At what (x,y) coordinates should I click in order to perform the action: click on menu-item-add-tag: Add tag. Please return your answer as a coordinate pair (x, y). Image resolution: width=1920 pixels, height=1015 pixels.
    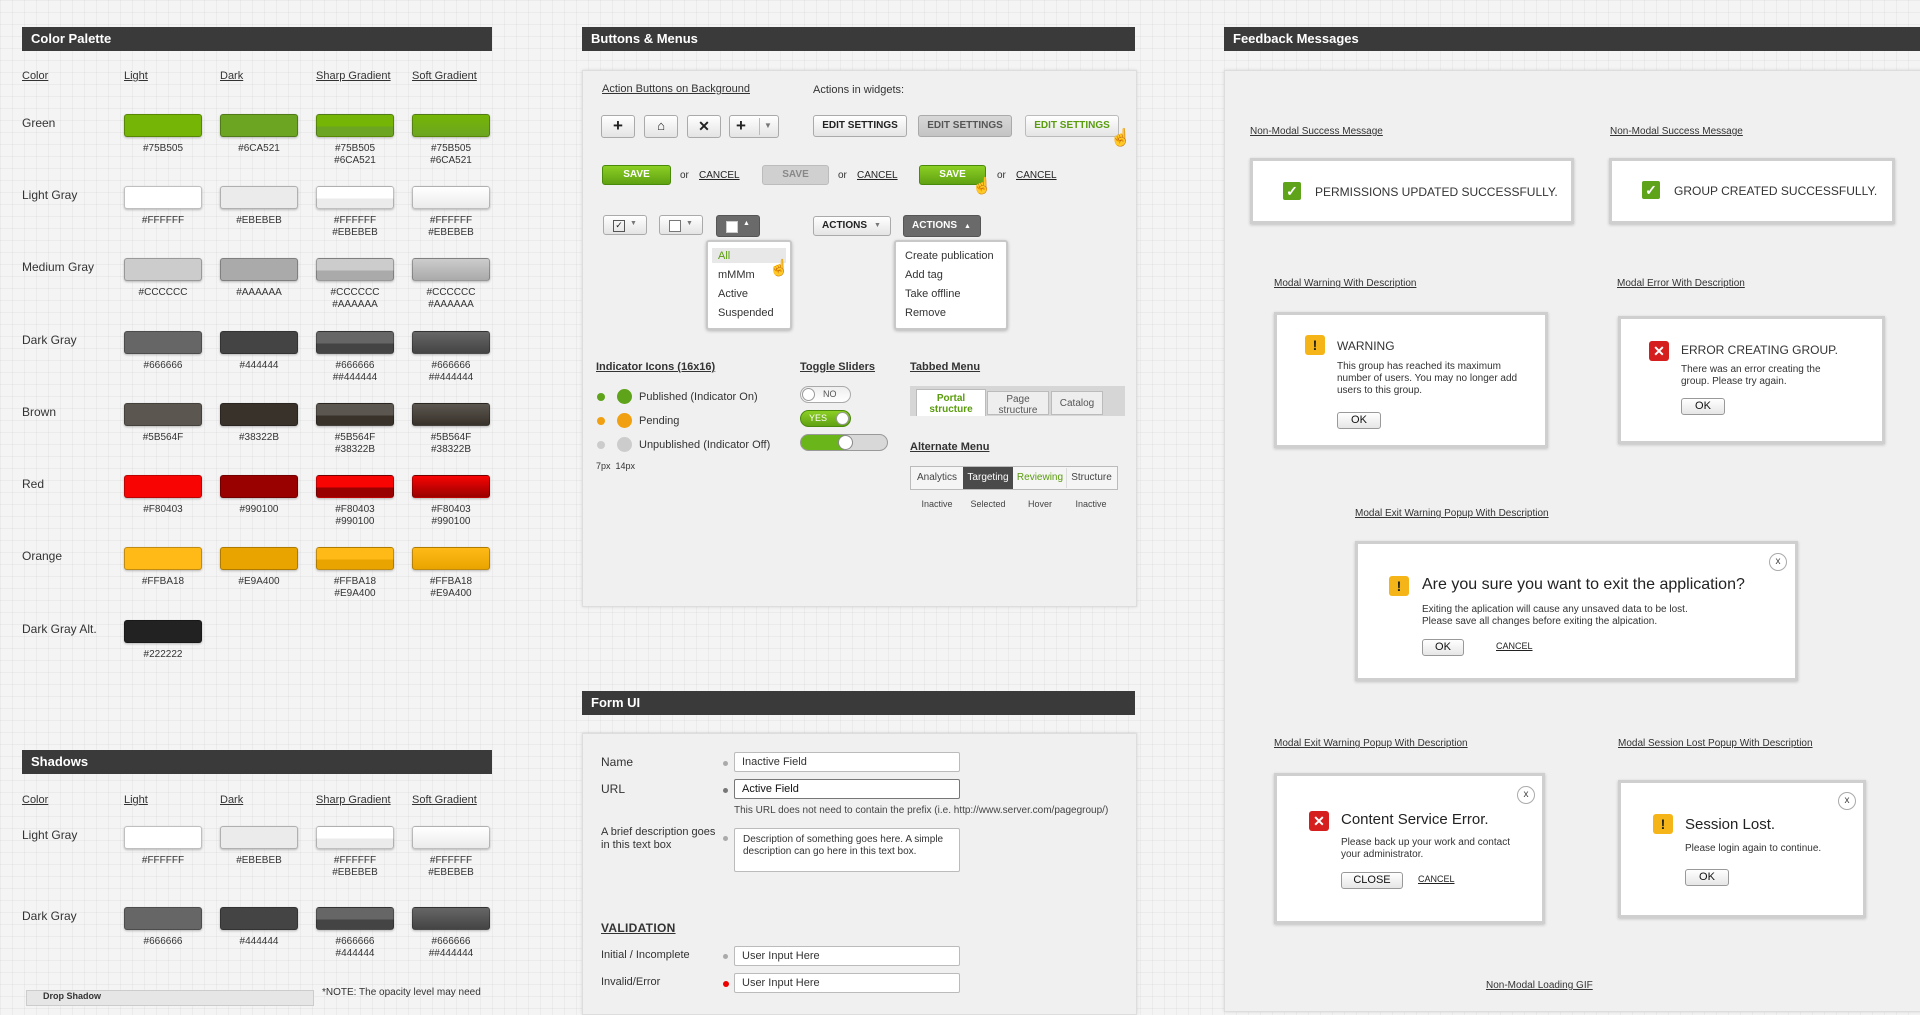
    Looking at the image, I should click on (924, 275).